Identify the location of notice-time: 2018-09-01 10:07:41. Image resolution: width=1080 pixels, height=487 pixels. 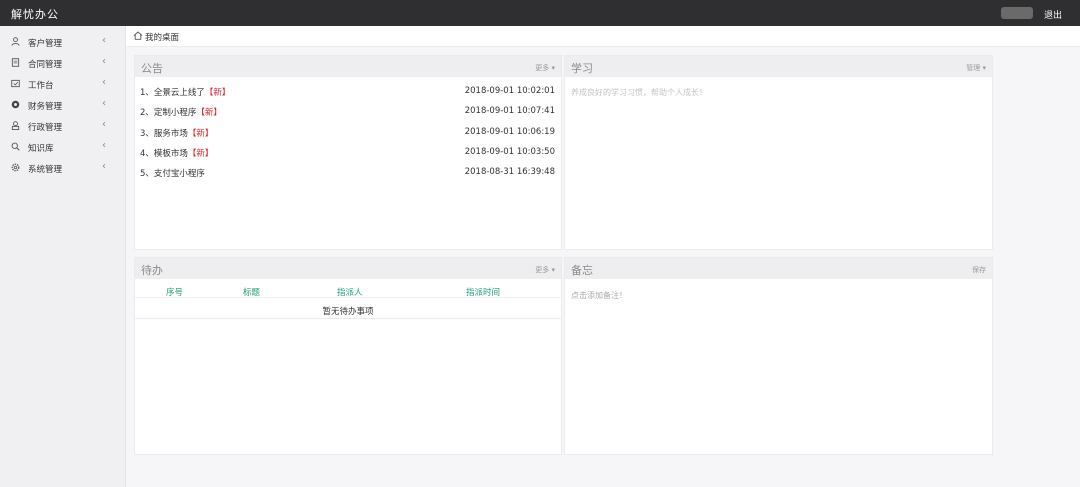
(509, 111).